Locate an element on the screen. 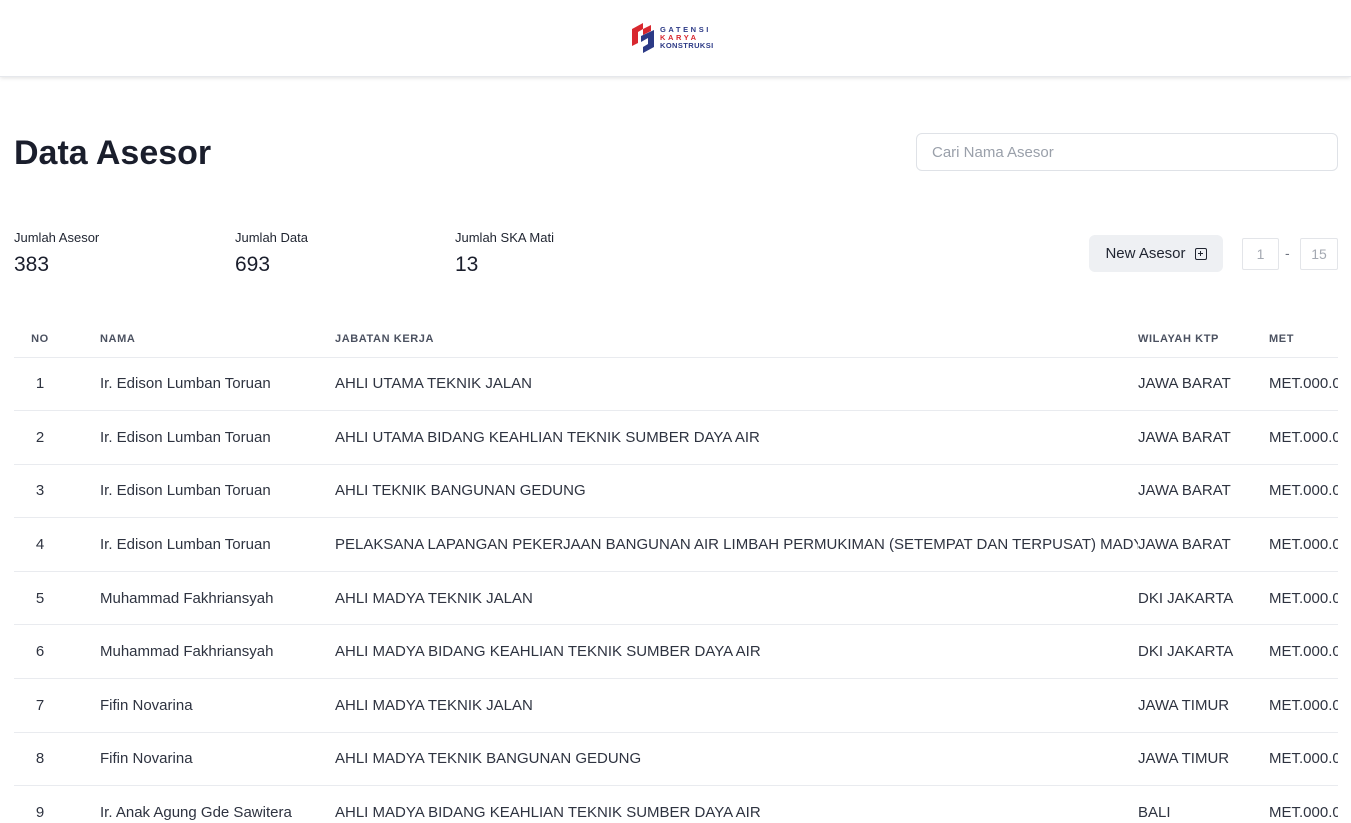  plus-square-icon is located at coordinates (1200, 253).